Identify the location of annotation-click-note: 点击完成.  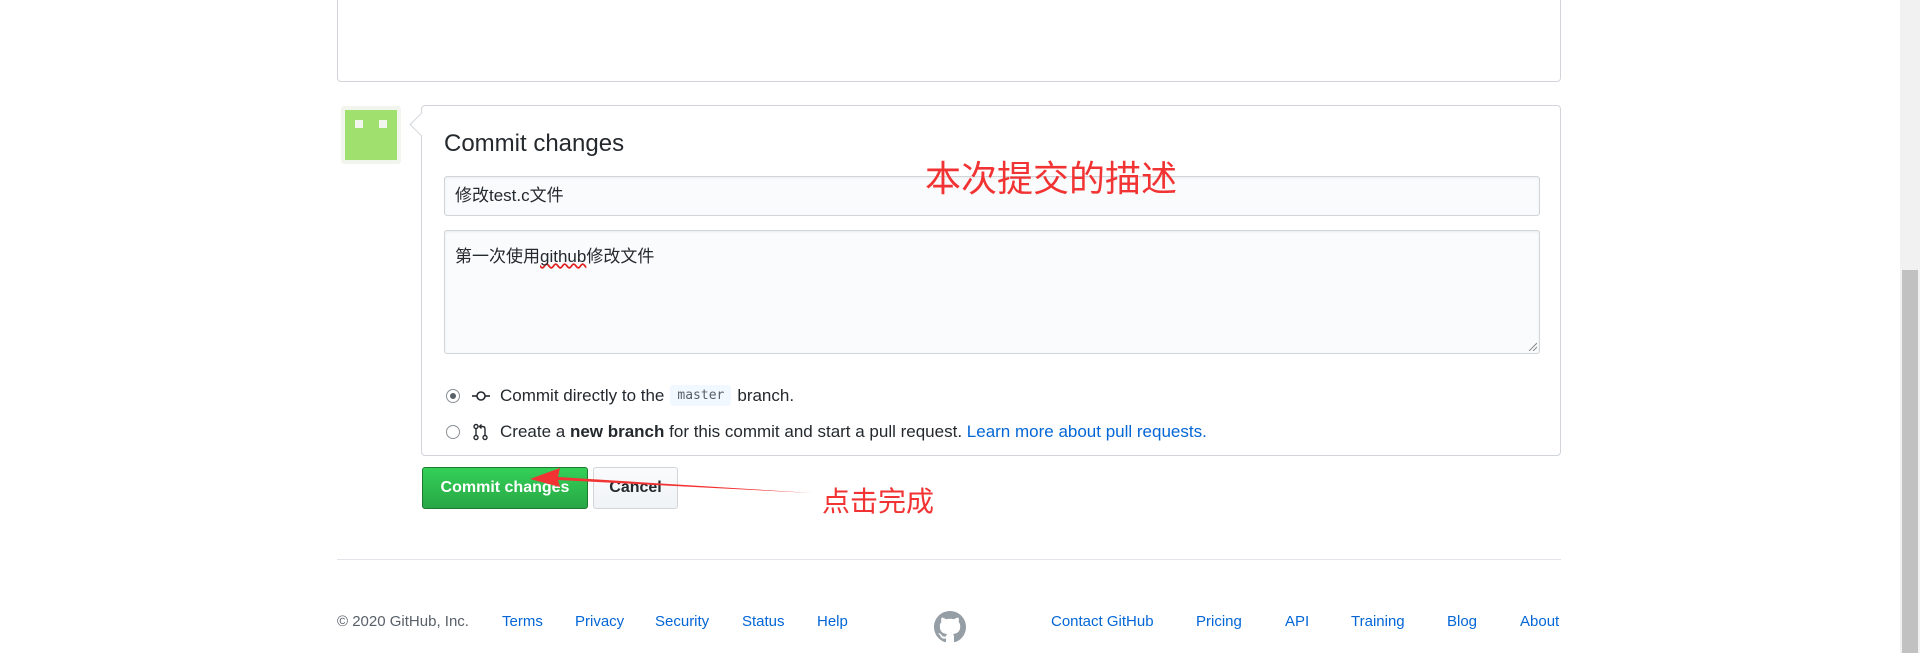
(878, 501).